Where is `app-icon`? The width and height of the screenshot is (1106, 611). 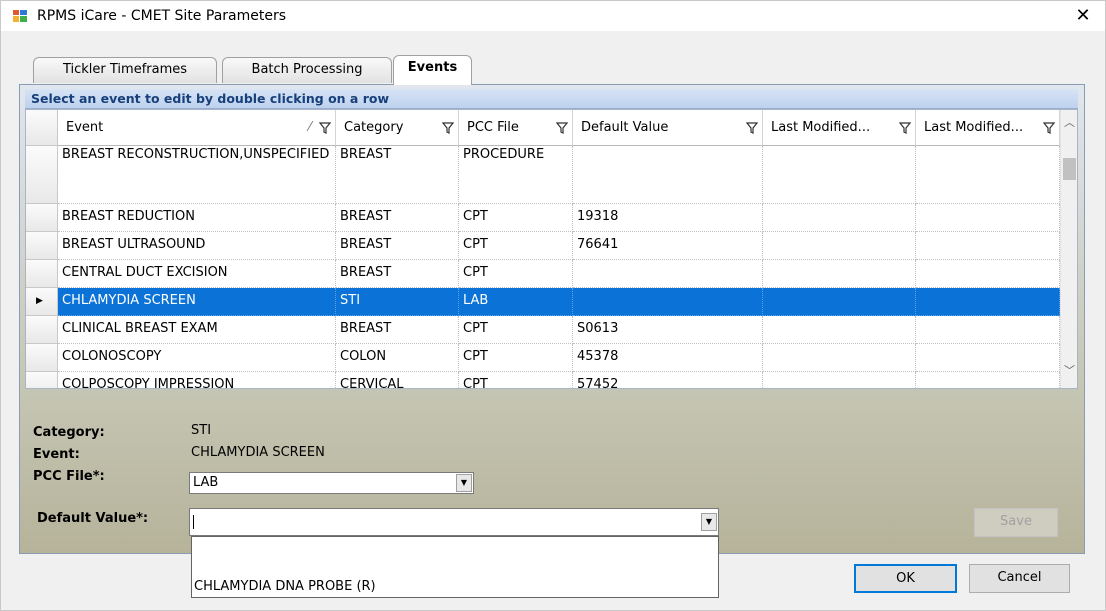
app-icon is located at coordinates (20, 16).